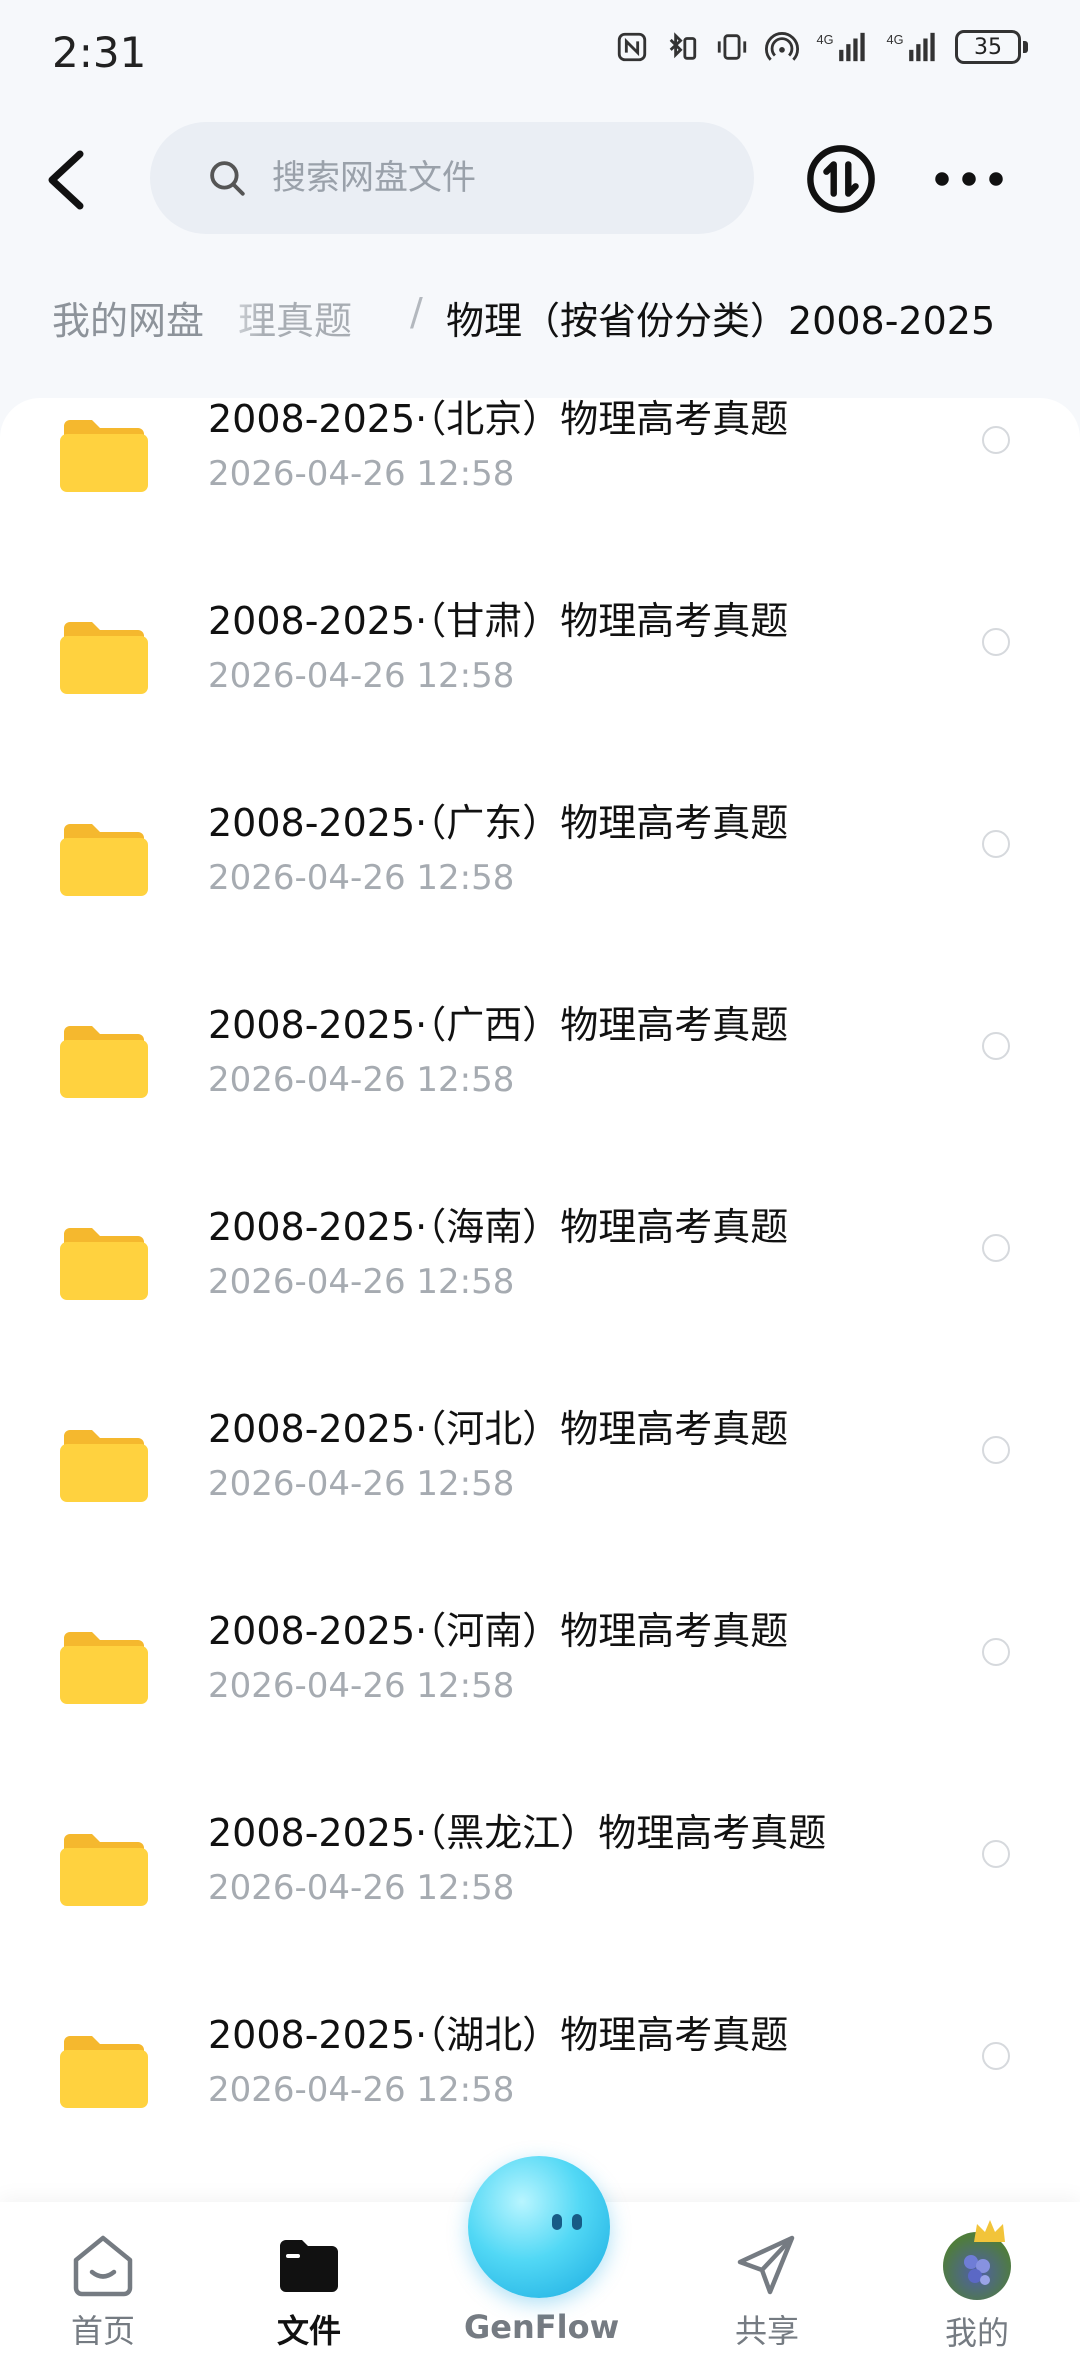 The height and width of the screenshot is (2375, 1080). Describe the element at coordinates (557, 2222) in the screenshot. I see `orb-eye-left` at that location.